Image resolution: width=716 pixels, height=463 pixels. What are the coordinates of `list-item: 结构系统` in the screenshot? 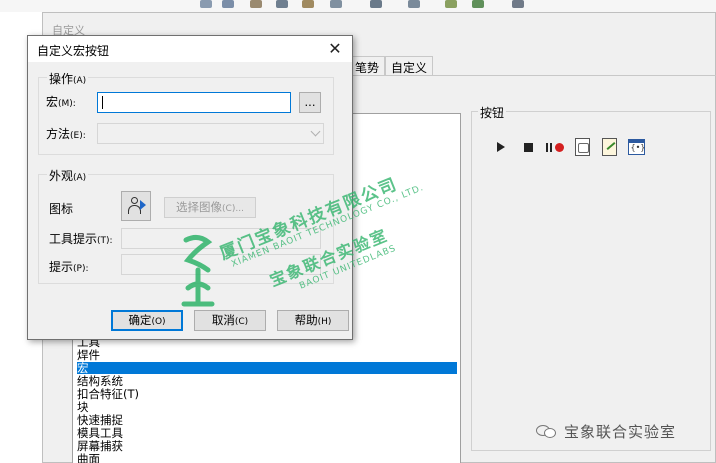 It's located at (267, 381).